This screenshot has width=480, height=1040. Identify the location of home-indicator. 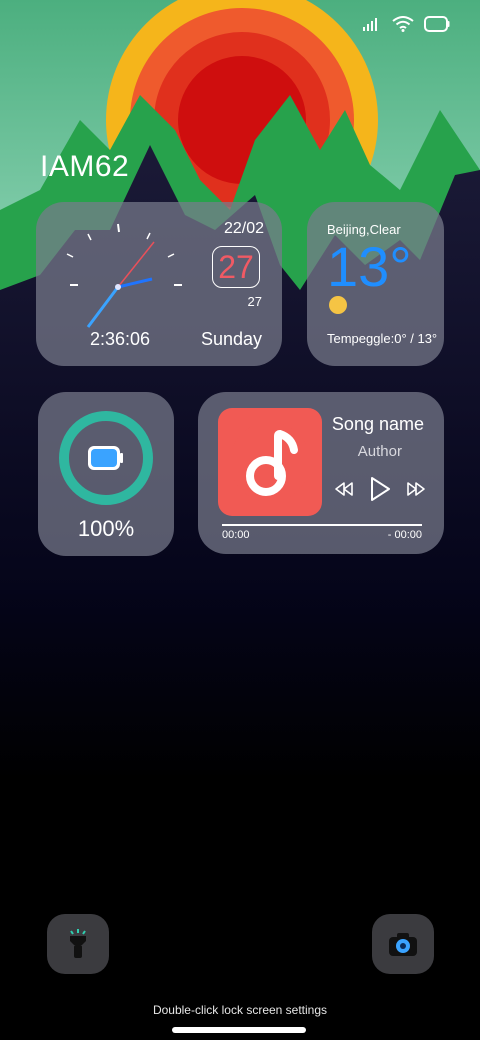
(239, 1030).